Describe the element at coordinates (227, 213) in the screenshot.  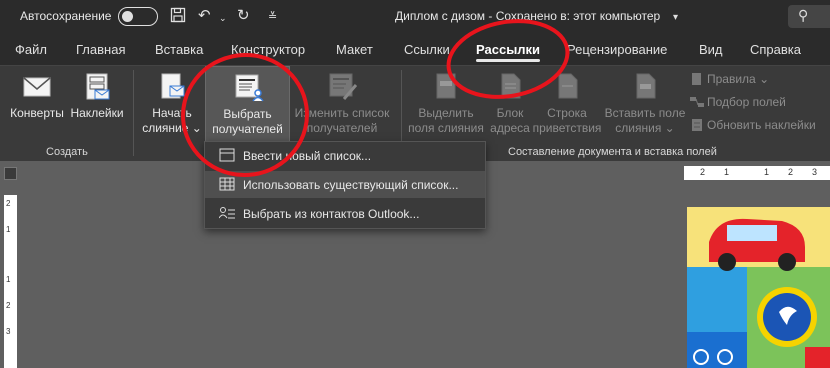
I see `contacts-icon` at that location.